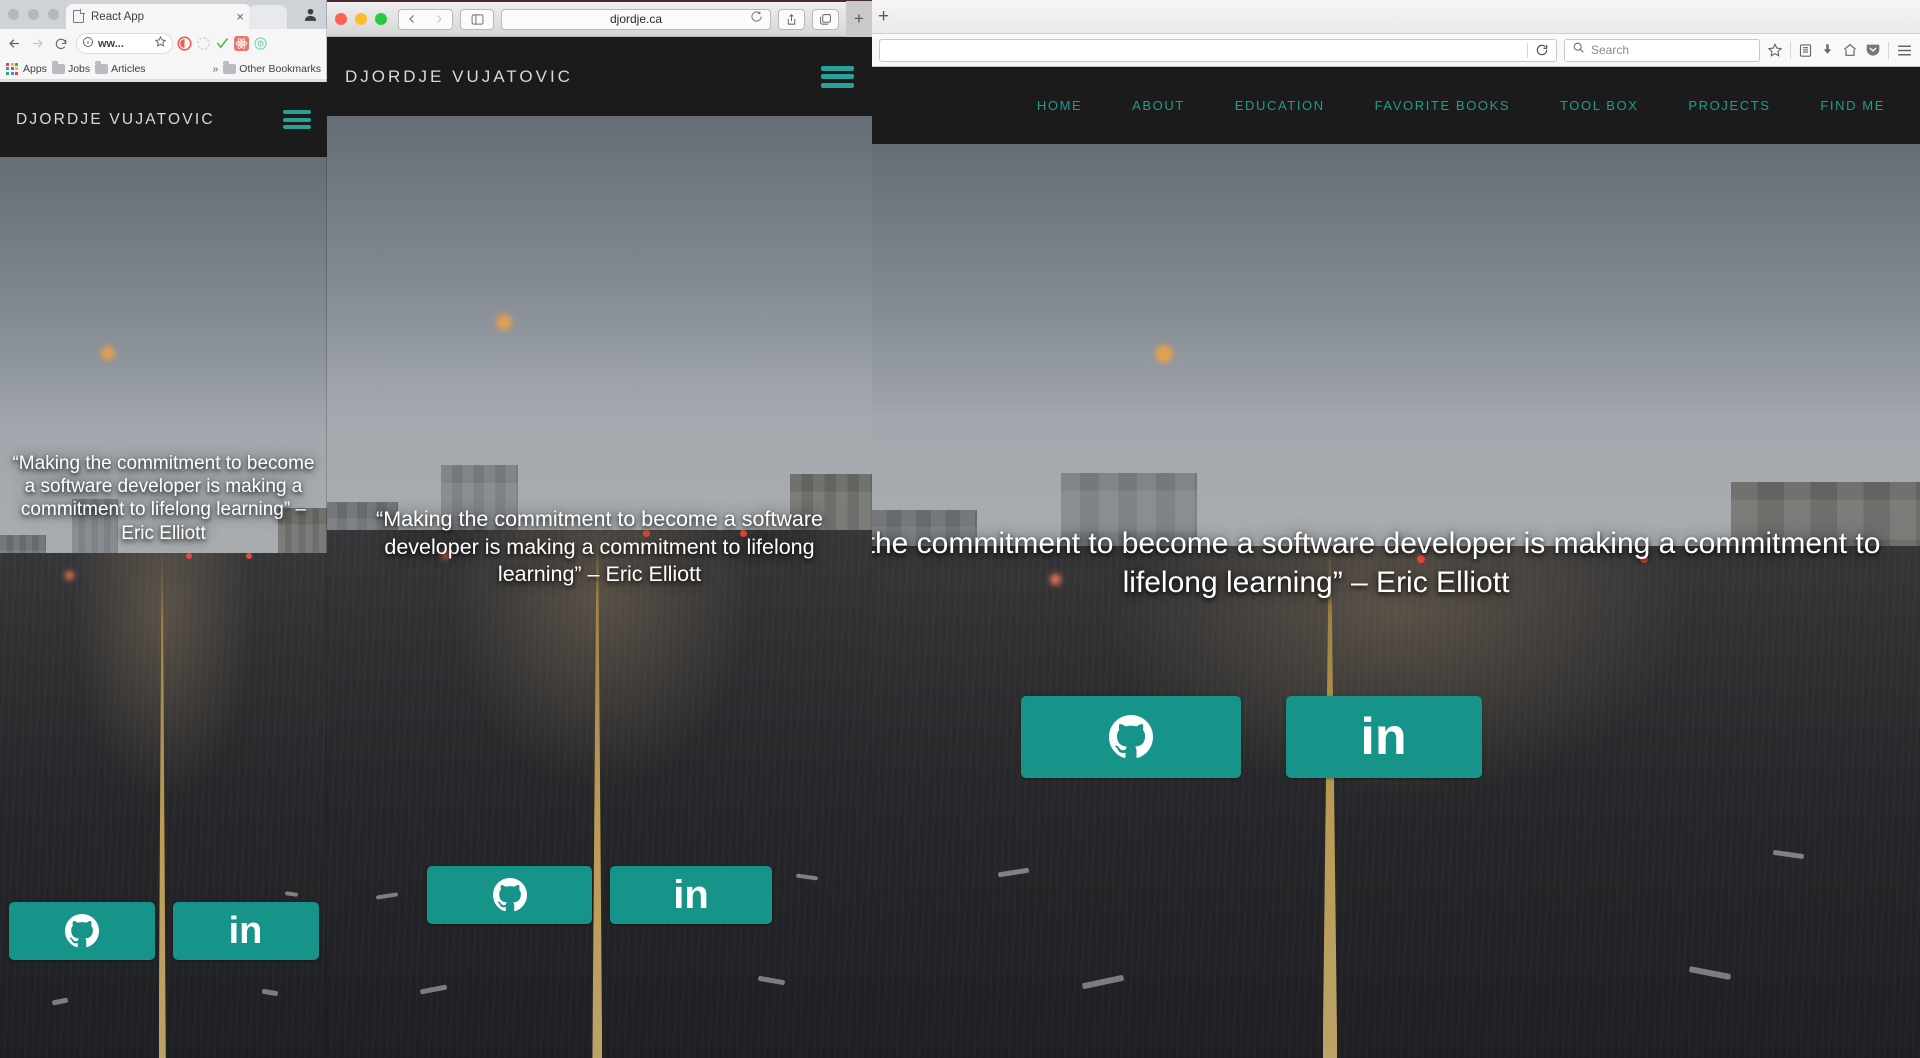  Describe the element at coordinates (1158, 105) in the screenshot. I see `nav-item-about: ABOUT` at that location.